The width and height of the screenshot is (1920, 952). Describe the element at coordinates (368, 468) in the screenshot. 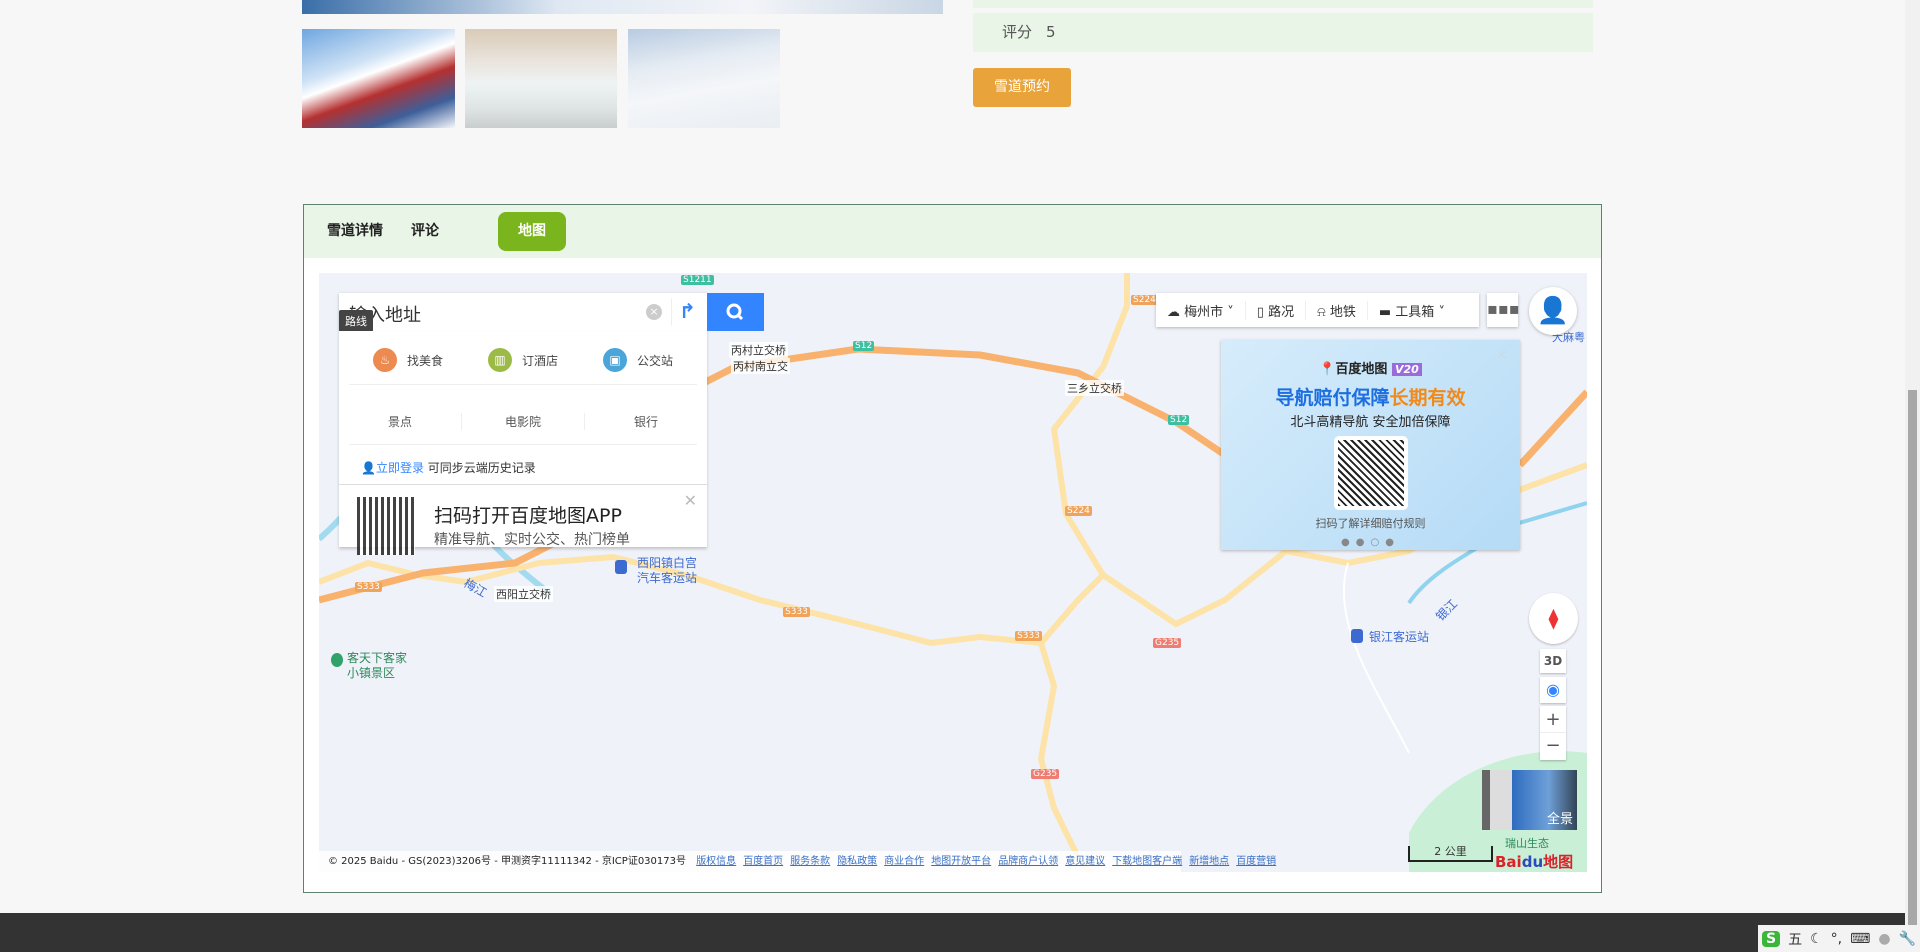

I see `user-icon: 👤` at that location.